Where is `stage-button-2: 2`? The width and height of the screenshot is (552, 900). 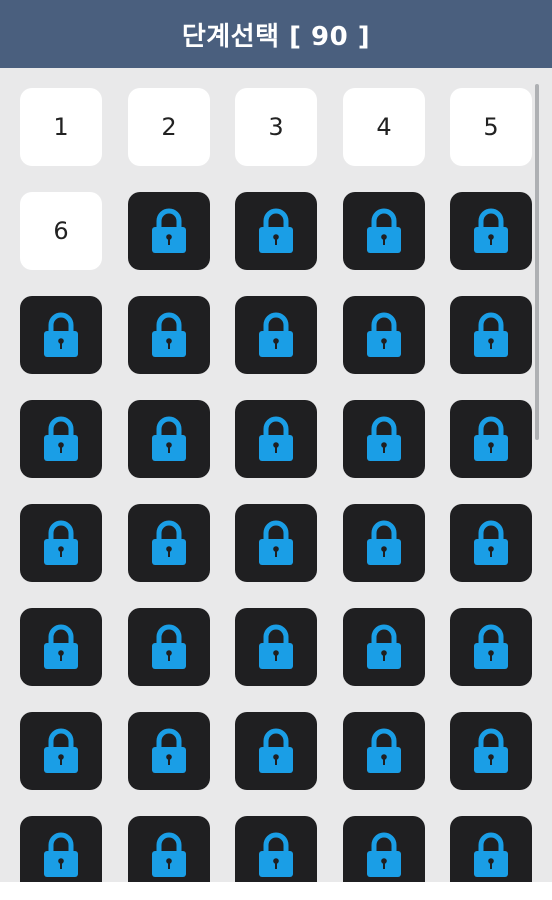
stage-button-2: 2 is located at coordinates (169, 127).